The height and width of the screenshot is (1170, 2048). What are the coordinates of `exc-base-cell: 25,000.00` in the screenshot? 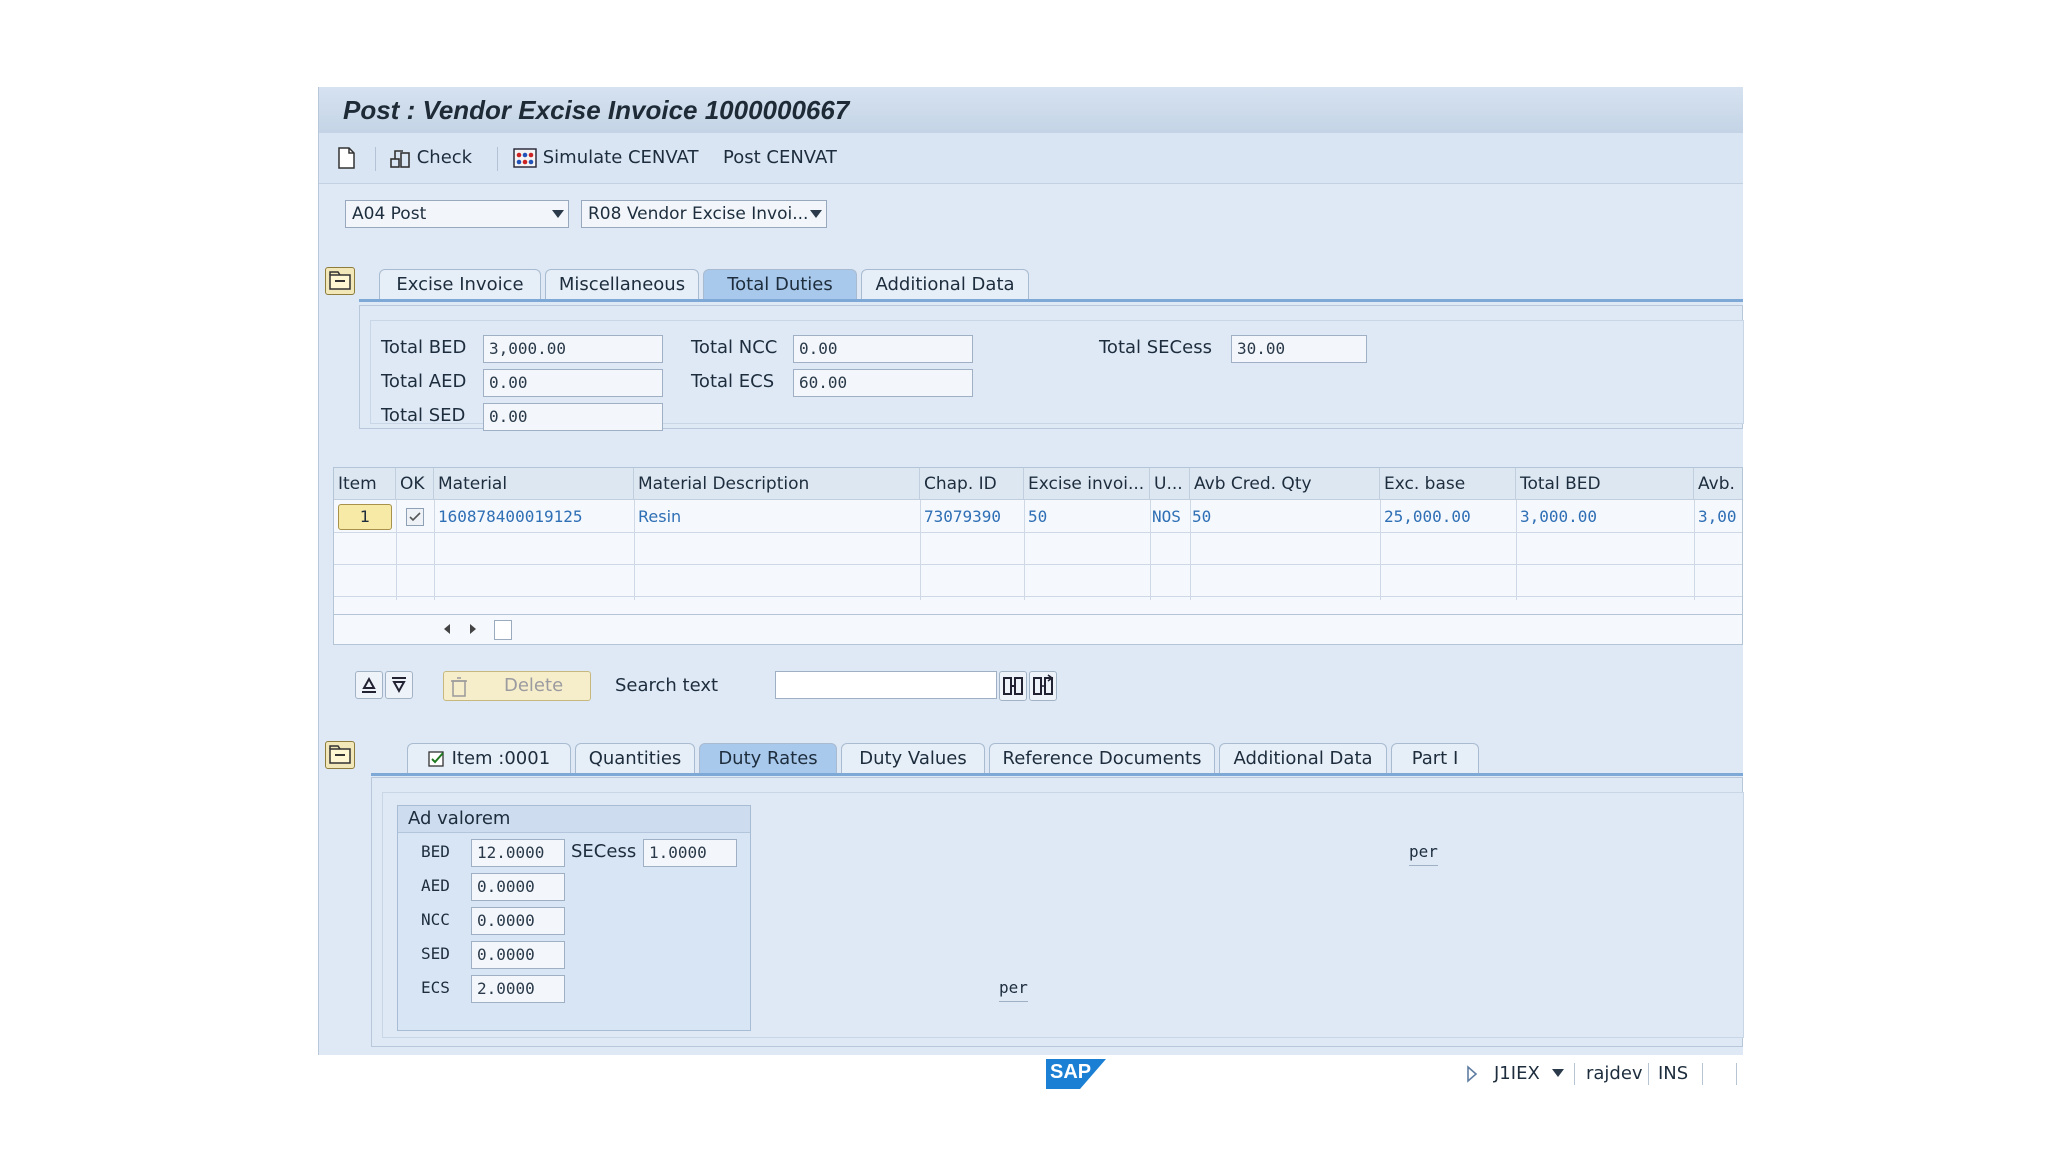 It's located at (1448, 517).